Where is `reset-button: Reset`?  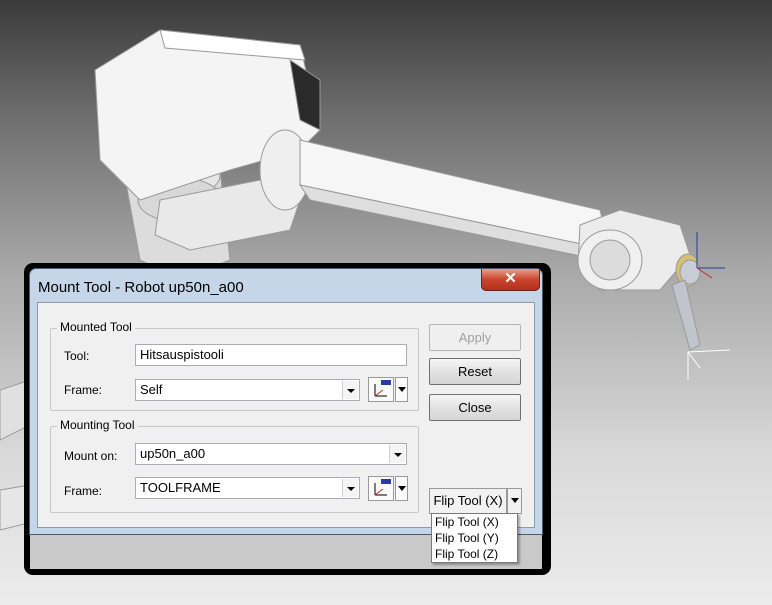 reset-button: Reset is located at coordinates (475, 371).